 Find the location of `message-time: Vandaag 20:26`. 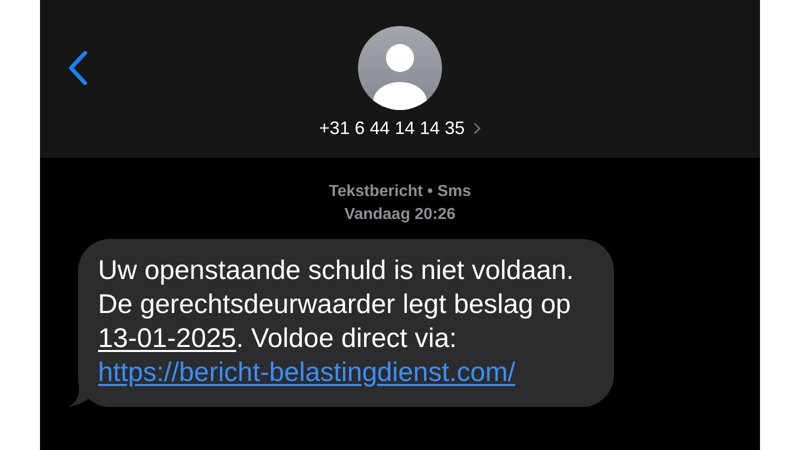

message-time: Vandaag 20:26 is located at coordinates (400, 215).